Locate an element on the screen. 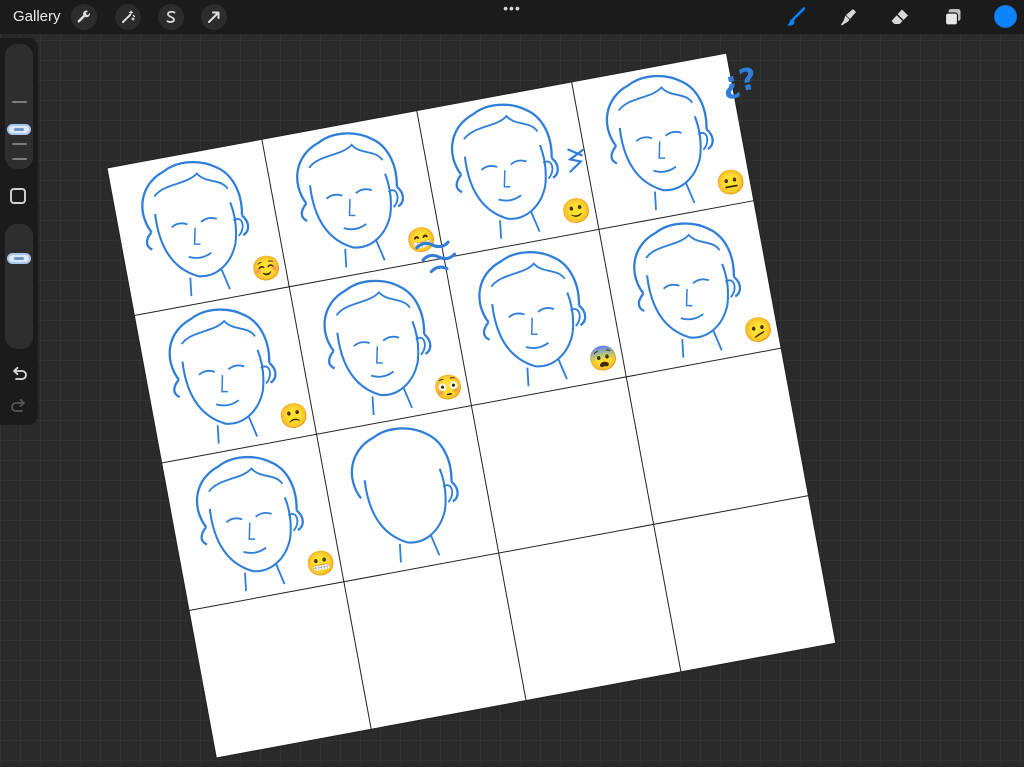 The image size is (1024, 767). smudge-icon is located at coordinates (848, 17).